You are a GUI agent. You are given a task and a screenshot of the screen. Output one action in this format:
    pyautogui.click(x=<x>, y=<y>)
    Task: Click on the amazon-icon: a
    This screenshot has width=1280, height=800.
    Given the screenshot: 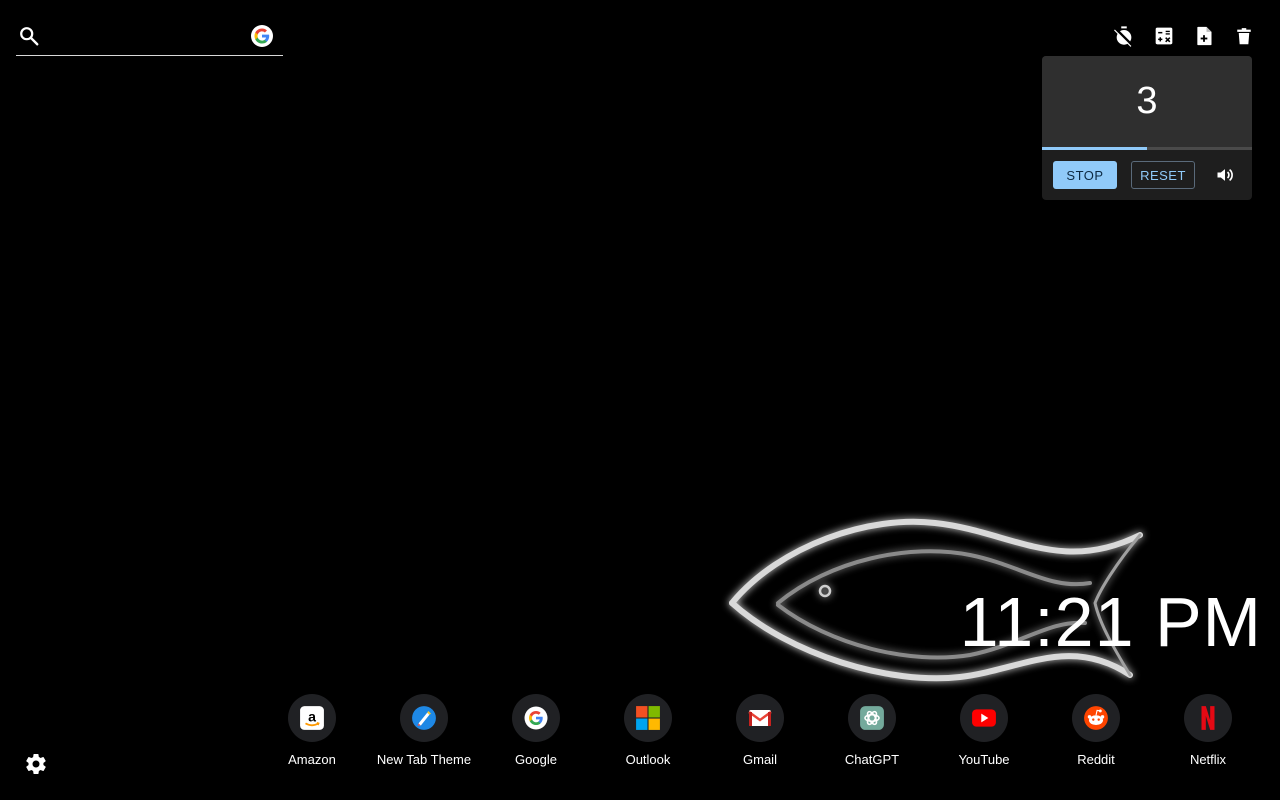 What is the action you would take?
    pyautogui.click(x=312, y=718)
    